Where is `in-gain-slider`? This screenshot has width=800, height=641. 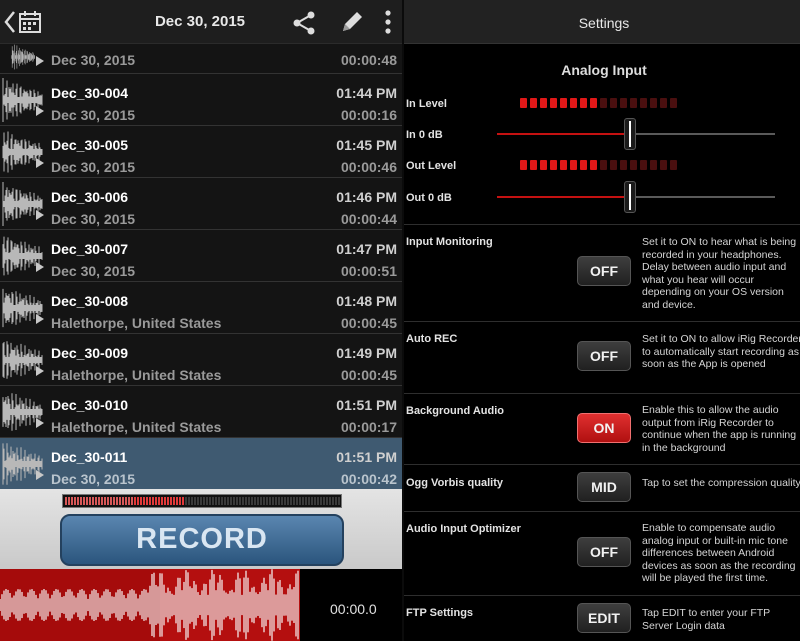
in-gain-slider is located at coordinates (636, 134).